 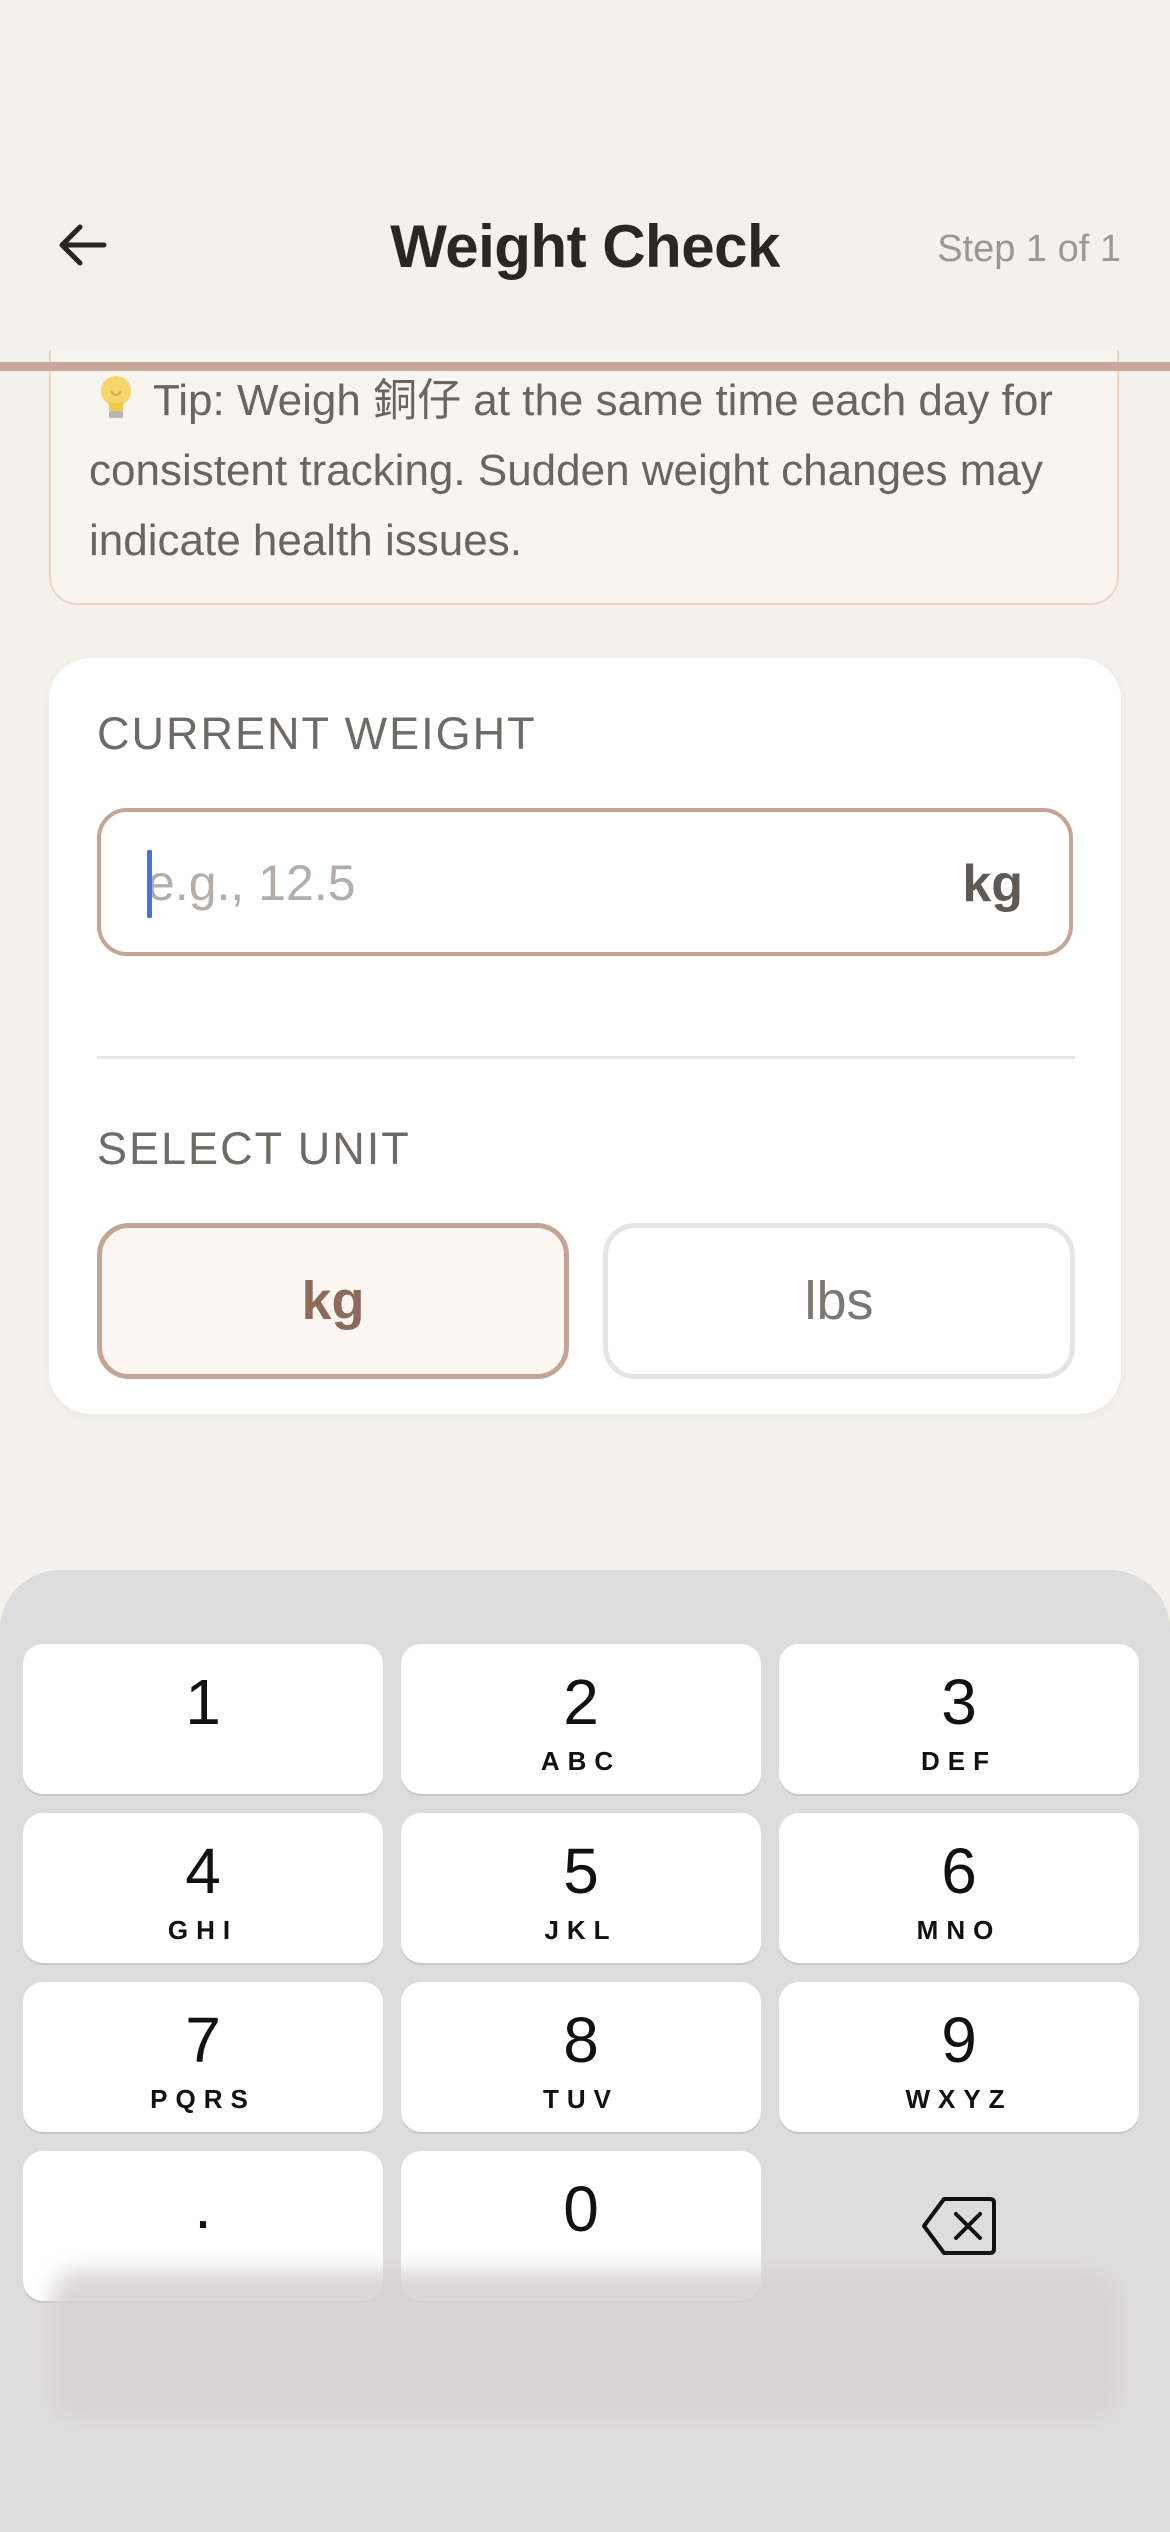 What do you see at coordinates (251, 883) in the screenshot?
I see `weight-placeholder: e.g., 12.5` at bounding box center [251, 883].